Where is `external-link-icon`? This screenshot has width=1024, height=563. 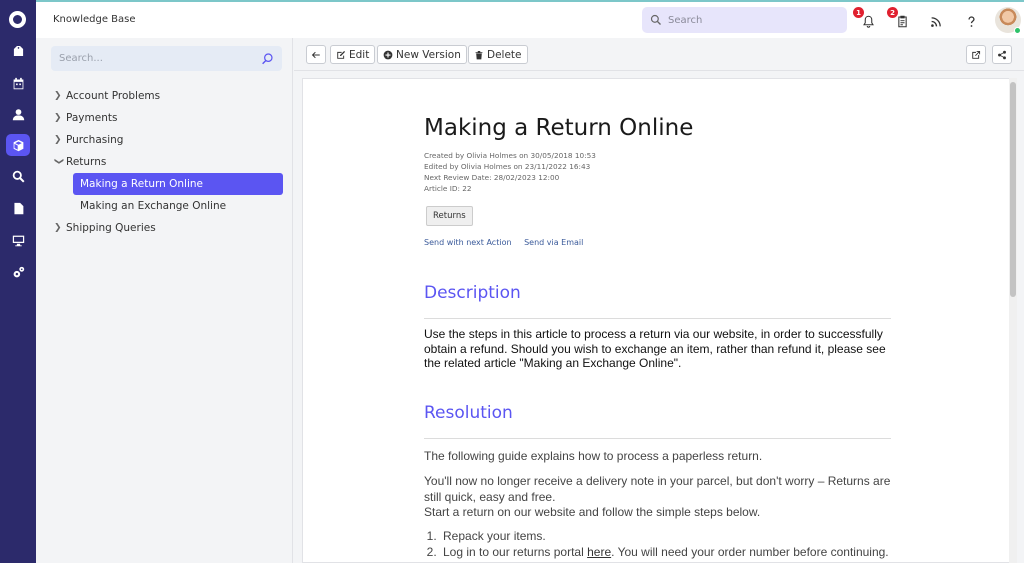 external-link-icon is located at coordinates (976, 54).